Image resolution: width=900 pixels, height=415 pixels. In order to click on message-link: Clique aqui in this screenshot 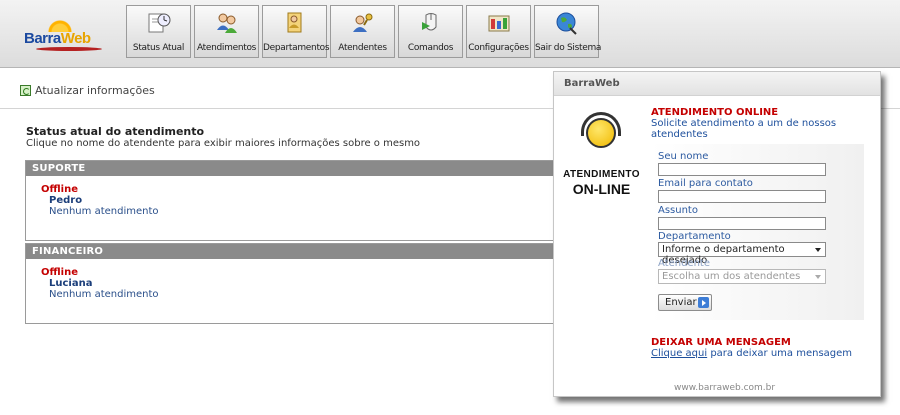, I will do `click(679, 353)`.